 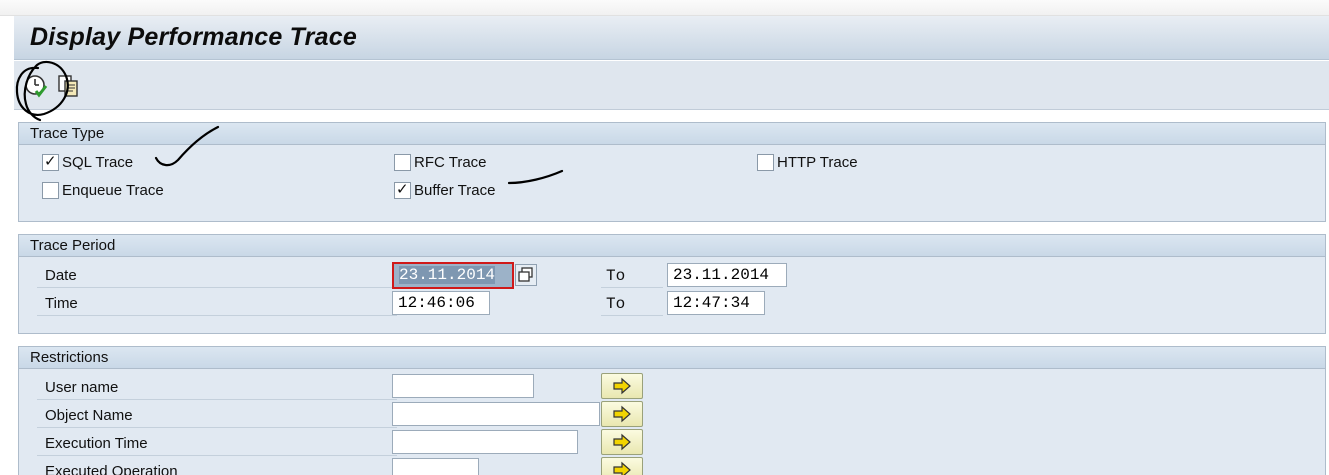 I want to click on copy-variant-icon, so click(x=69, y=86).